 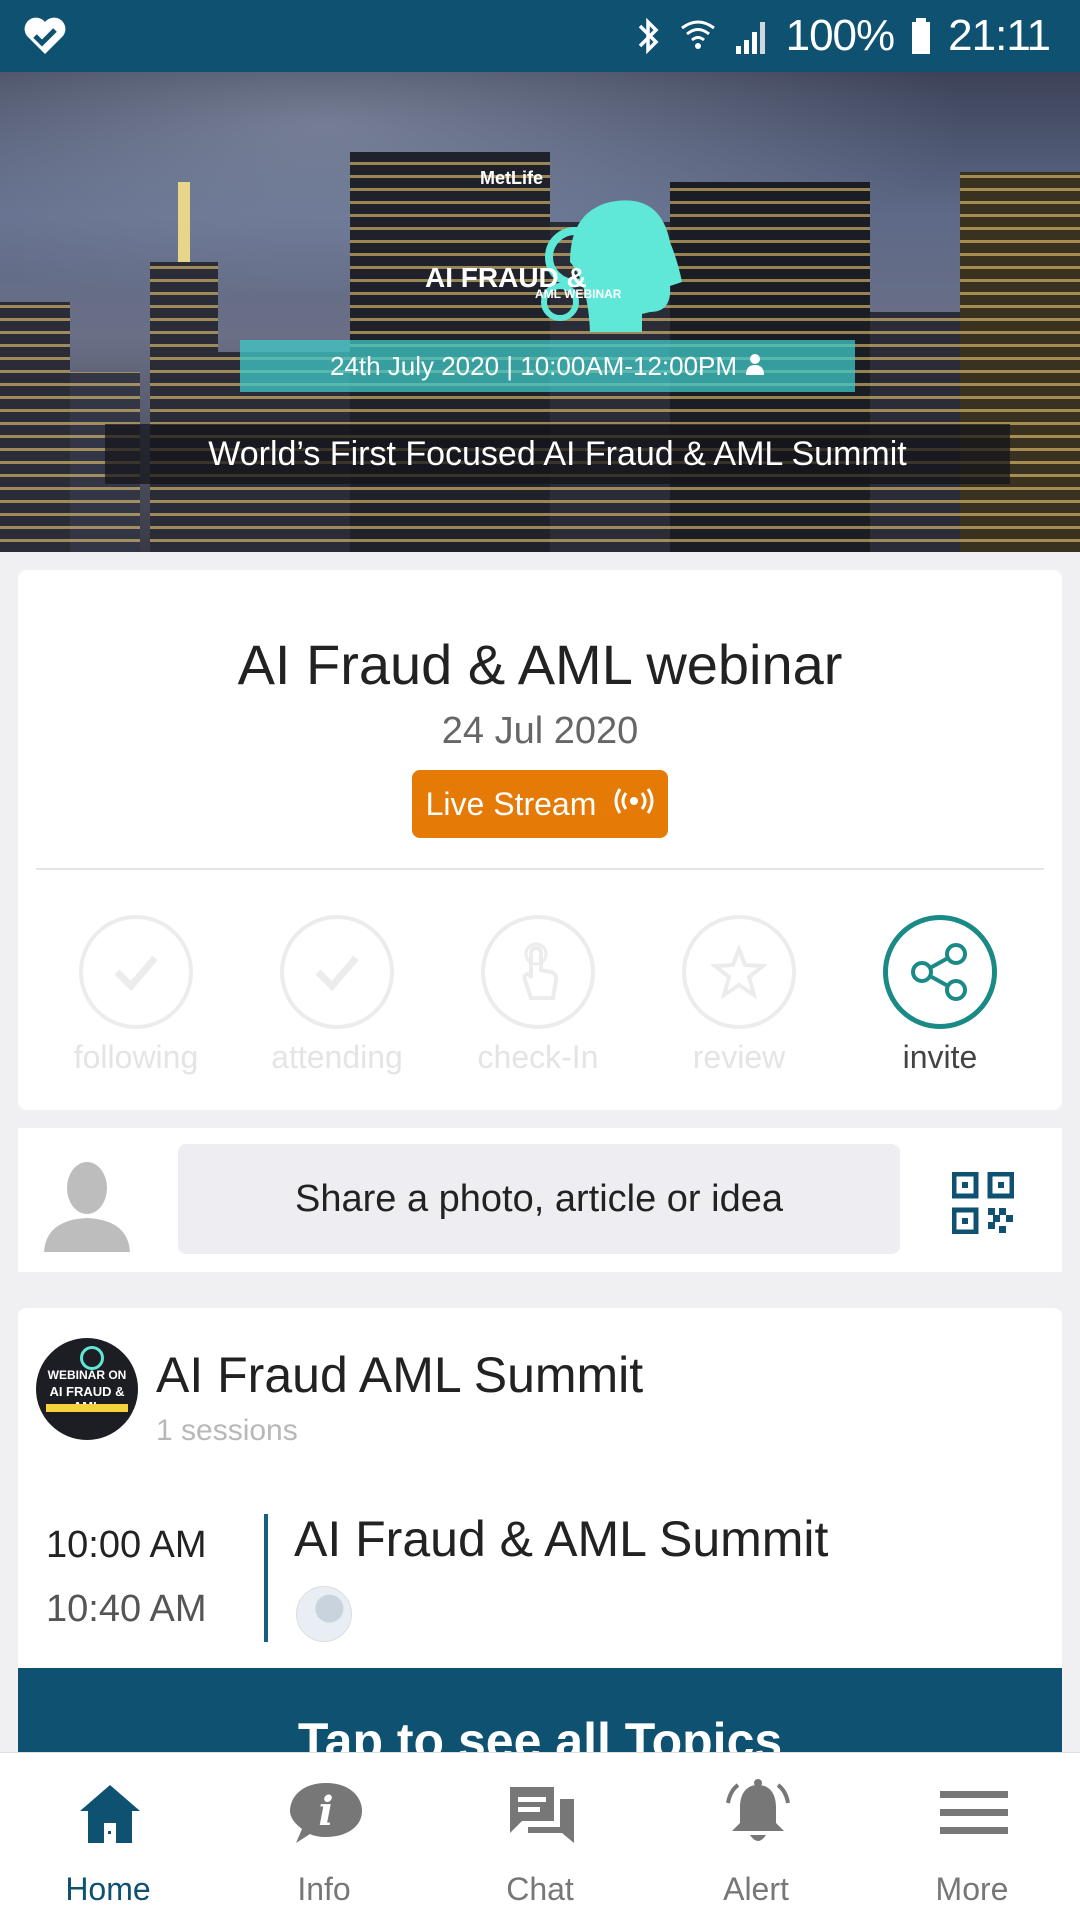 What do you see at coordinates (110, 1813) in the screenshot?
I see `home-icon` at bounding box center [110, 1813].